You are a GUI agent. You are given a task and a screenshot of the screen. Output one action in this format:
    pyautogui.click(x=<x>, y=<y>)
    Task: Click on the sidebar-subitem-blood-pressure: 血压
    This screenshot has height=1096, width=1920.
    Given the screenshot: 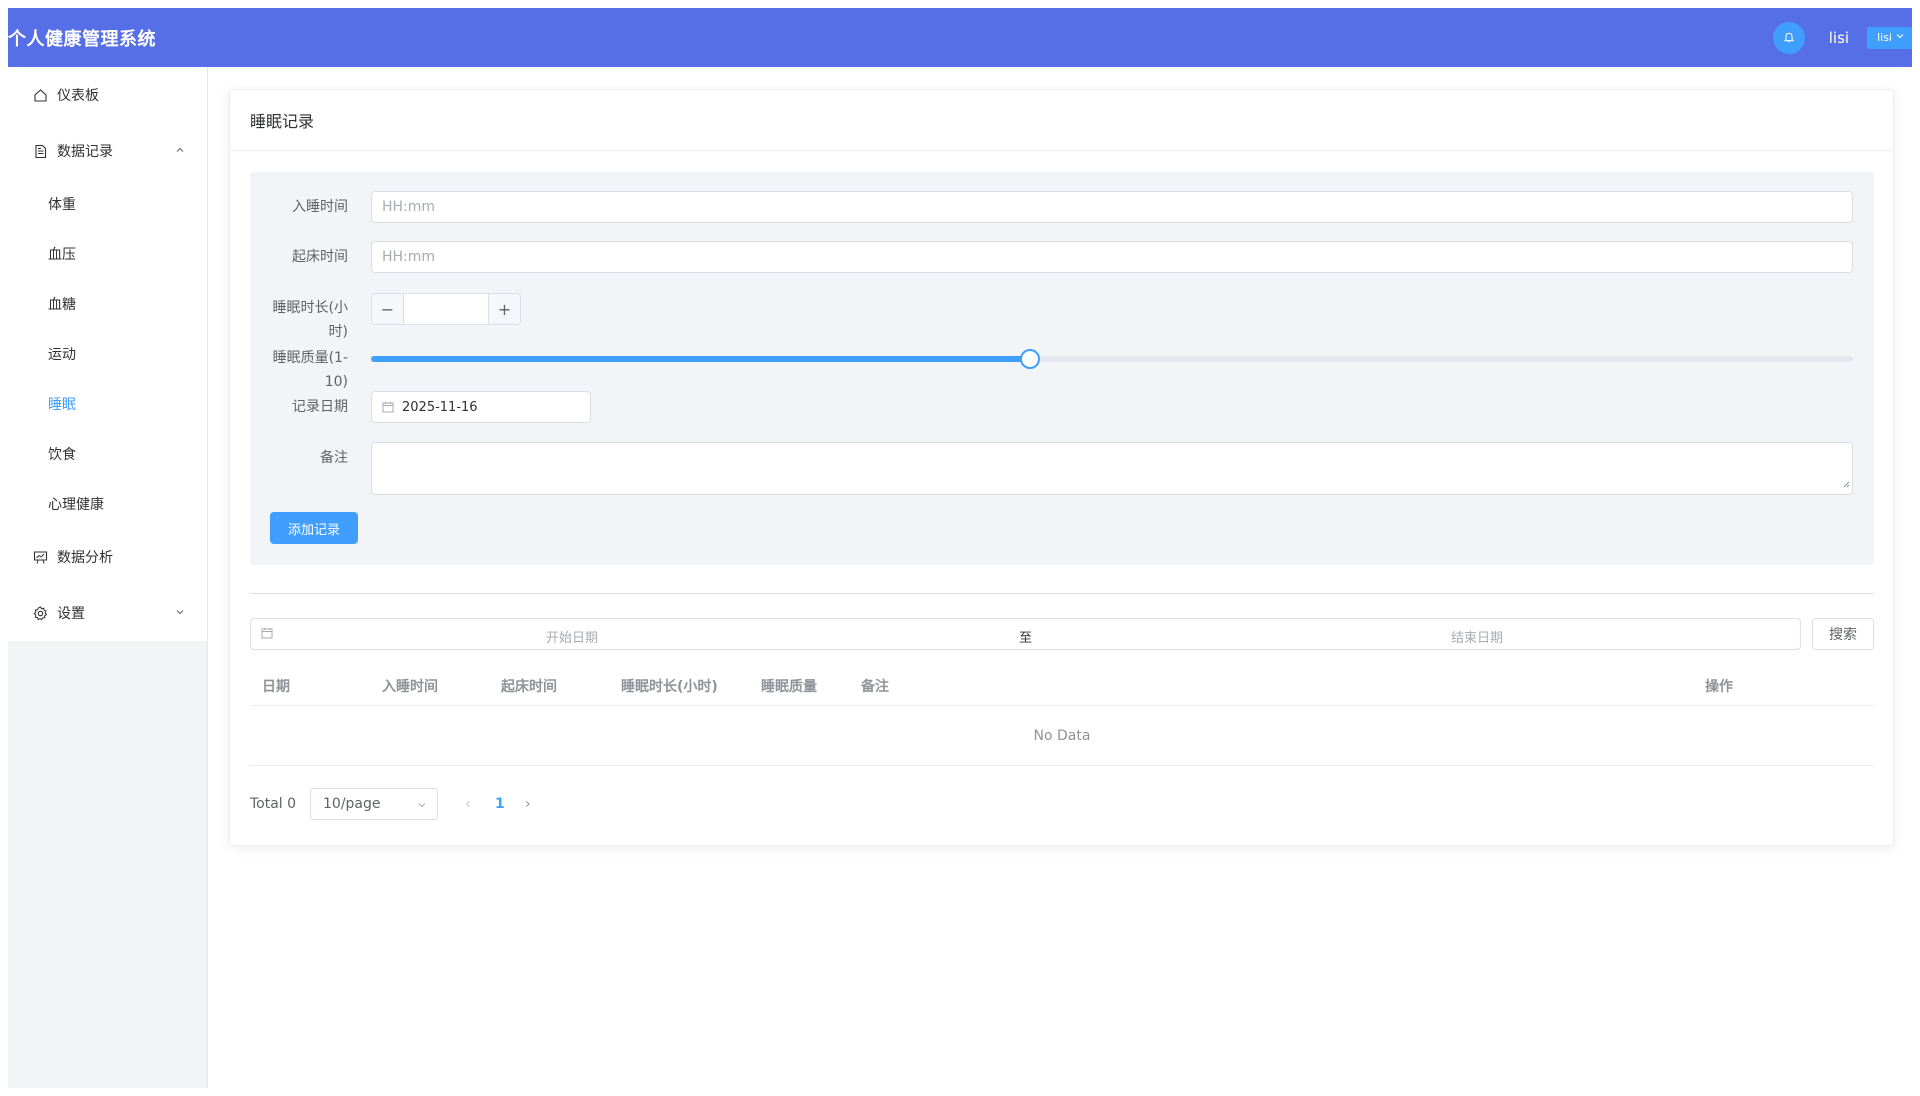 What is the action you would take?
    pyautogui.click(x=107, y=254)
    